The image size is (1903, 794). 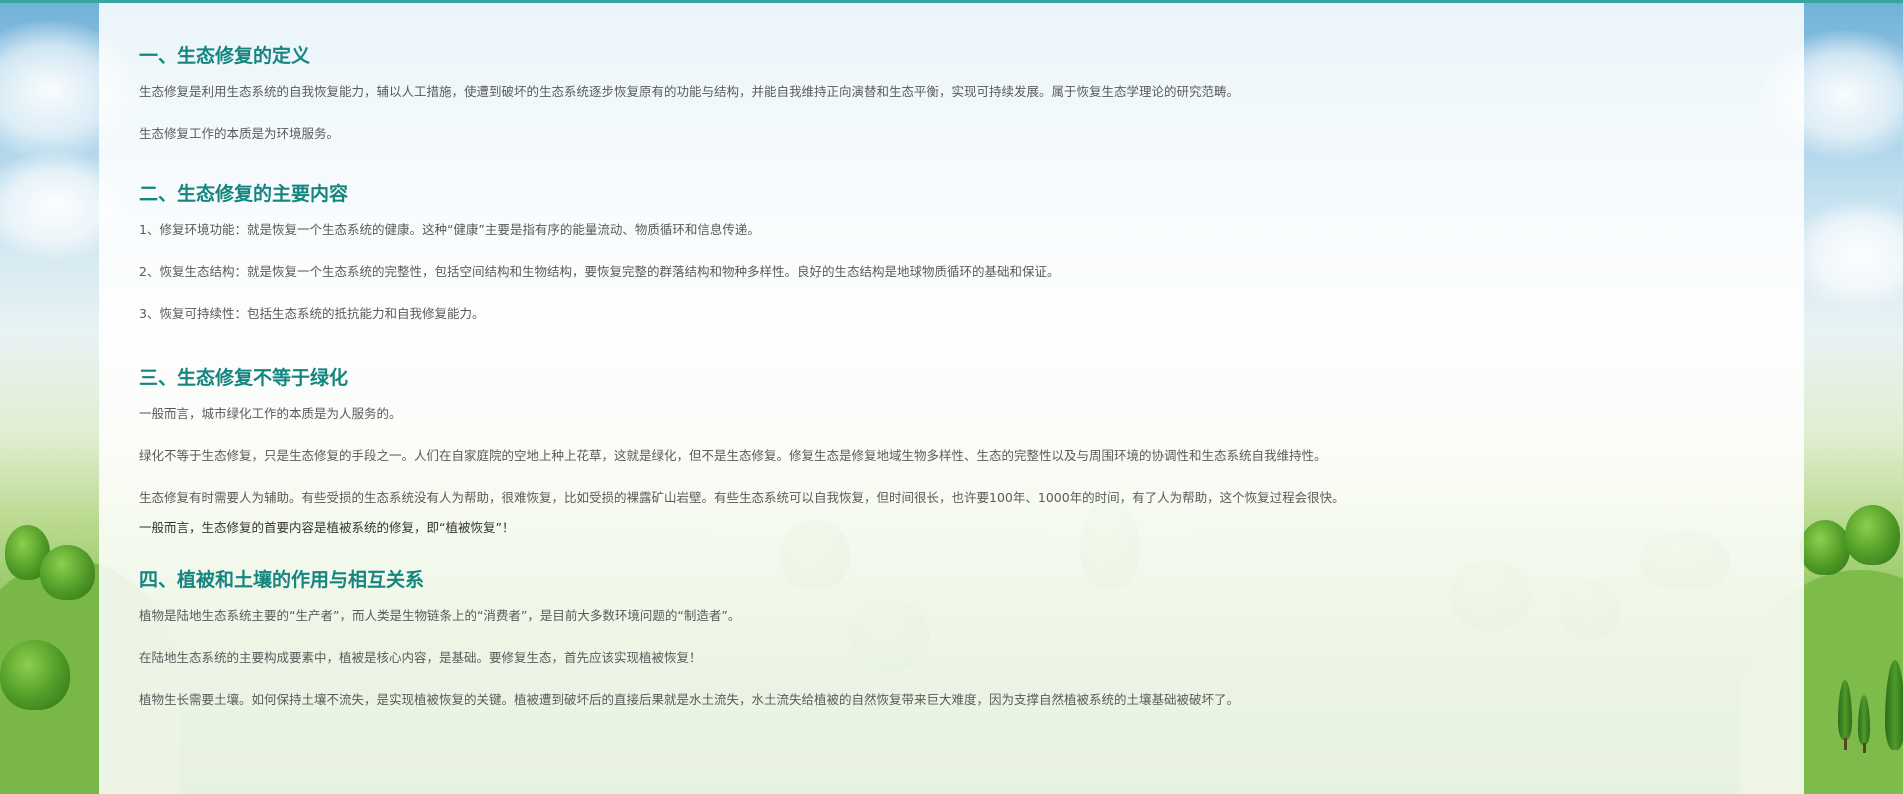 What do you see at coordinates (244, 378) in the screenshot?
I see `section-title: 三、生态修复不等于绿化` at bounding box center [244, 378].